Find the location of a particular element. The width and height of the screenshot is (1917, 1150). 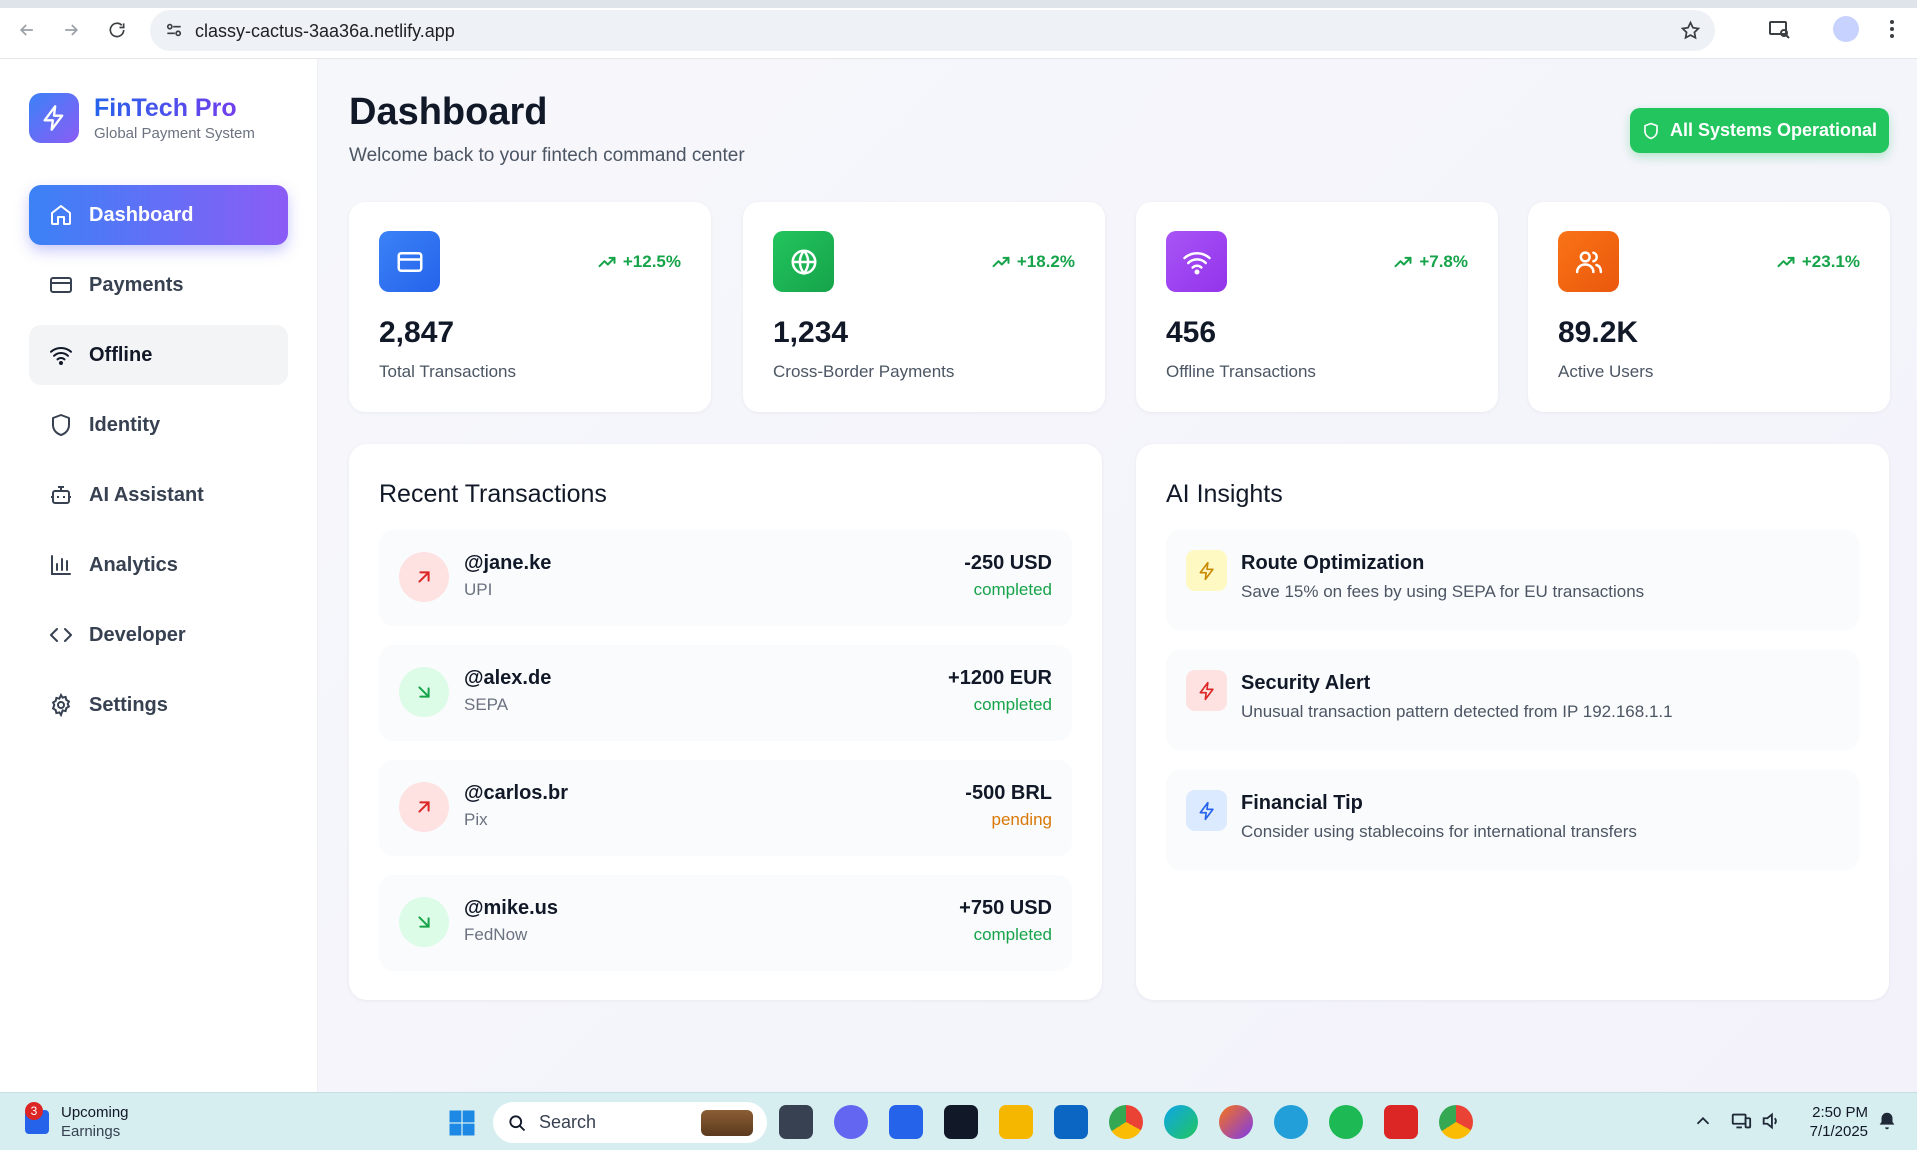

transaction-method: Pix is located at coordinates (476, 819).